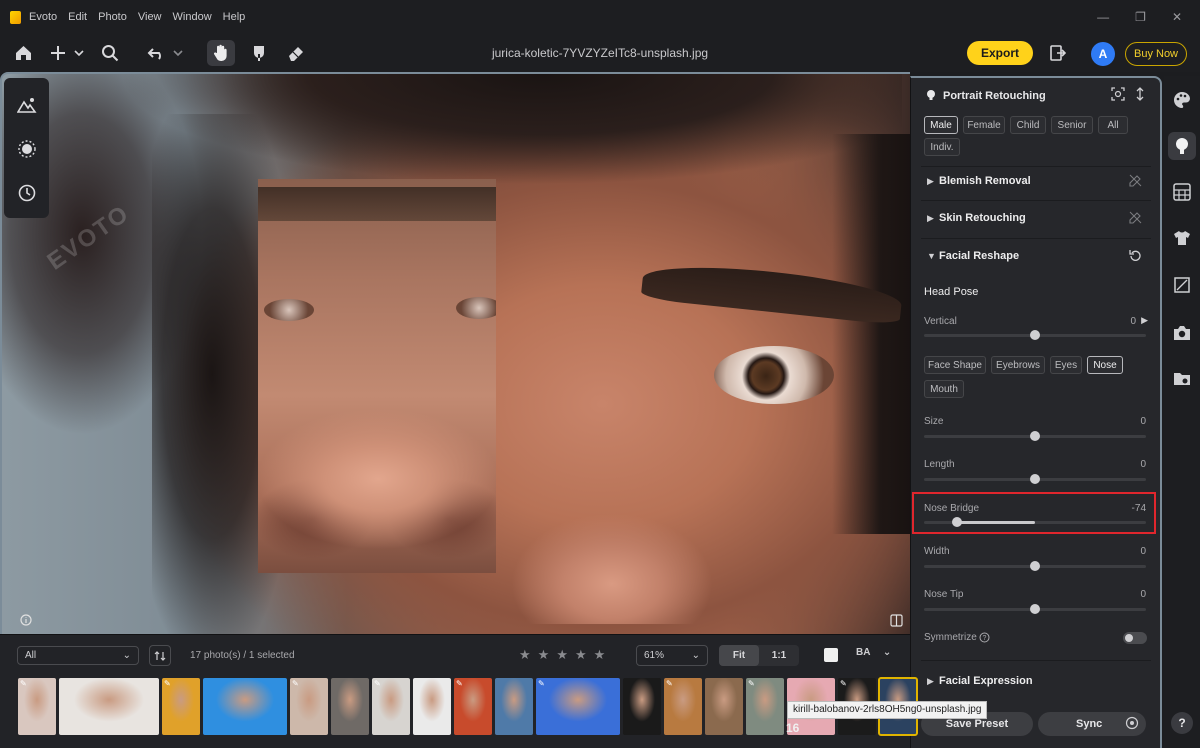  I want to click on chip-face-shape: Face Shape, so click(955, 365).